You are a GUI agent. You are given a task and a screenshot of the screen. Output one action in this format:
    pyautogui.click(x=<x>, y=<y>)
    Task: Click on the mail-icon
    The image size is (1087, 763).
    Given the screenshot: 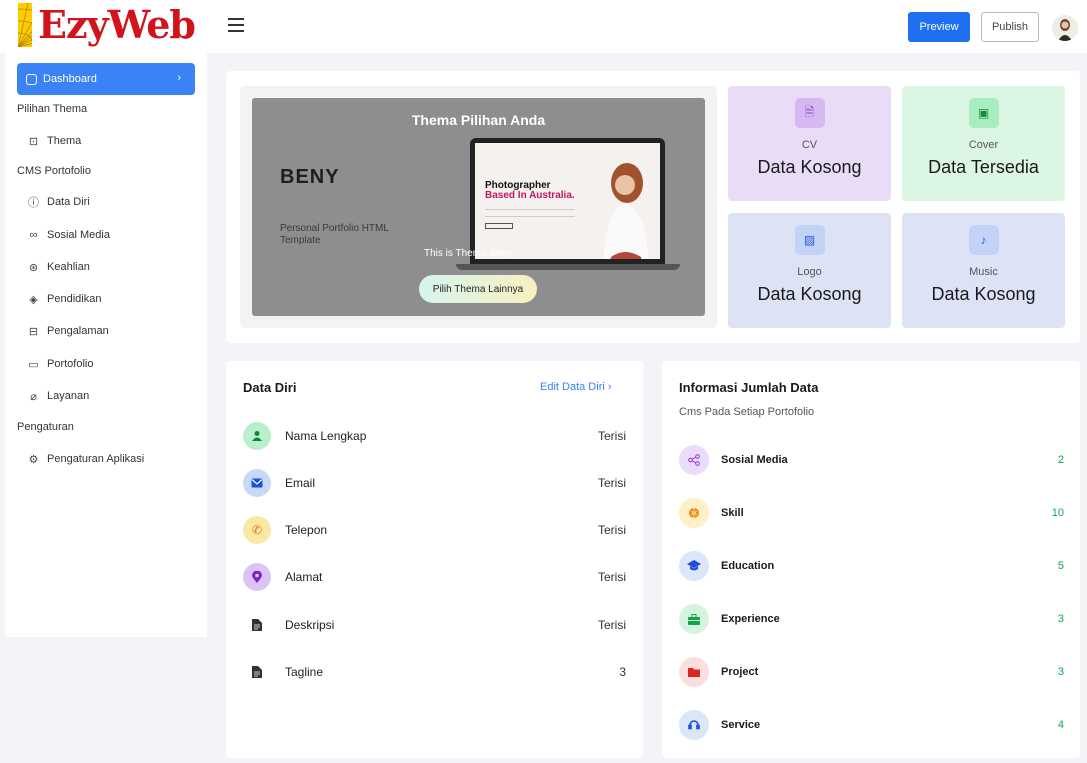 What is the action you would take?
    pyautogui.click(x=257, y=483)
    